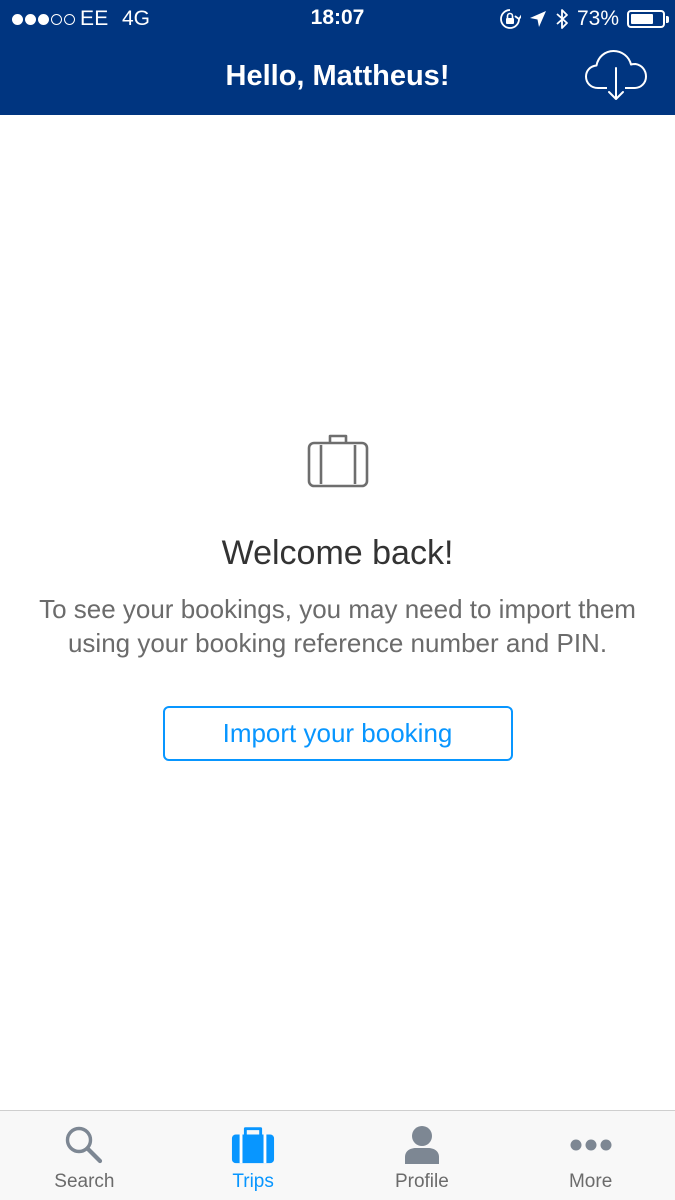  What do you see at coordinates (84, 1181) in the screenshot?
I see `tab-label-search: Search` at bounding box center [84, 1181].